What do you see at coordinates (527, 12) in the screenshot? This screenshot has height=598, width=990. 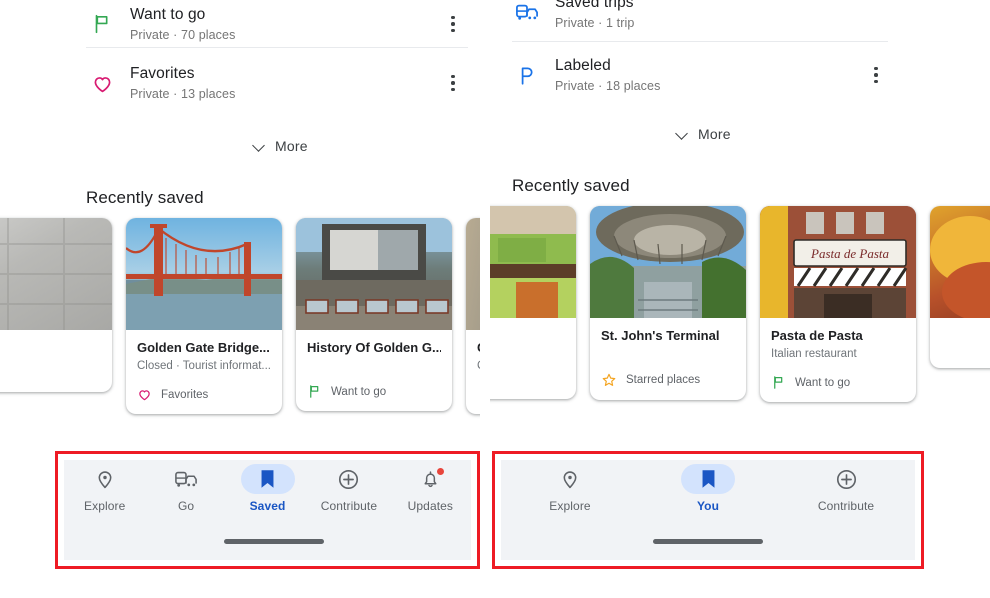 I see `trips-icon` at bounding box center [527, 12].